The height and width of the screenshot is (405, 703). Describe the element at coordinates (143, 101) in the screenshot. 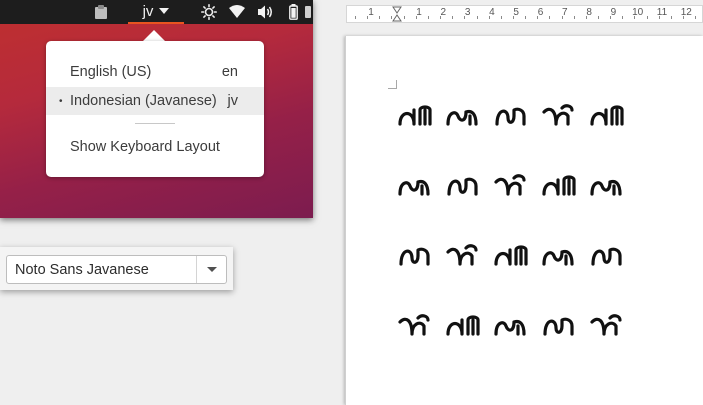

I see `menu-item-label: Indonesian (Javanese)` at that location.